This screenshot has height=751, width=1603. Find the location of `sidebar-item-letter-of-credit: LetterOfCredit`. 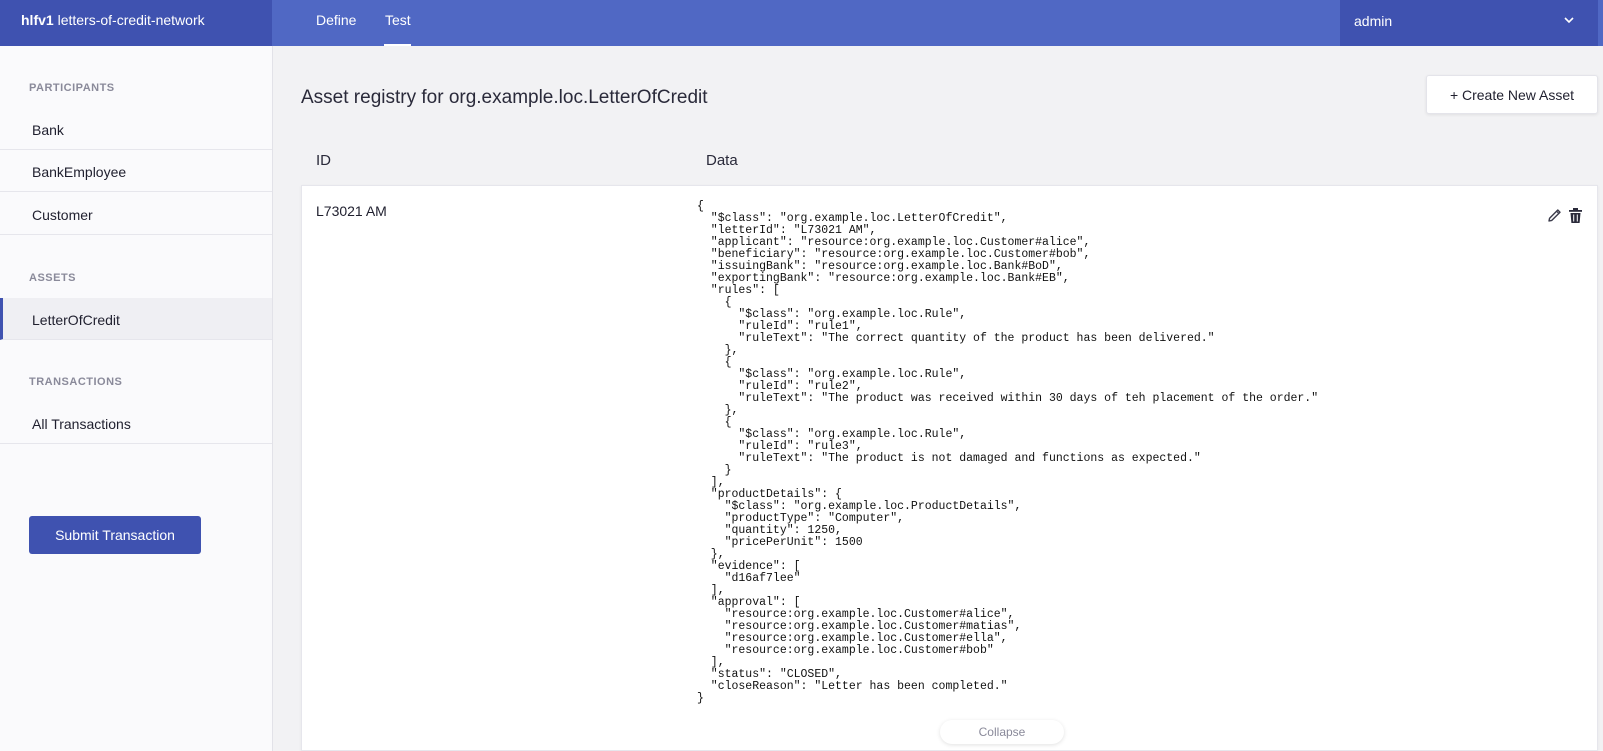

sidebar-item-letter-of-credit: LetterOfCredit is located at coordinates (136, 319).